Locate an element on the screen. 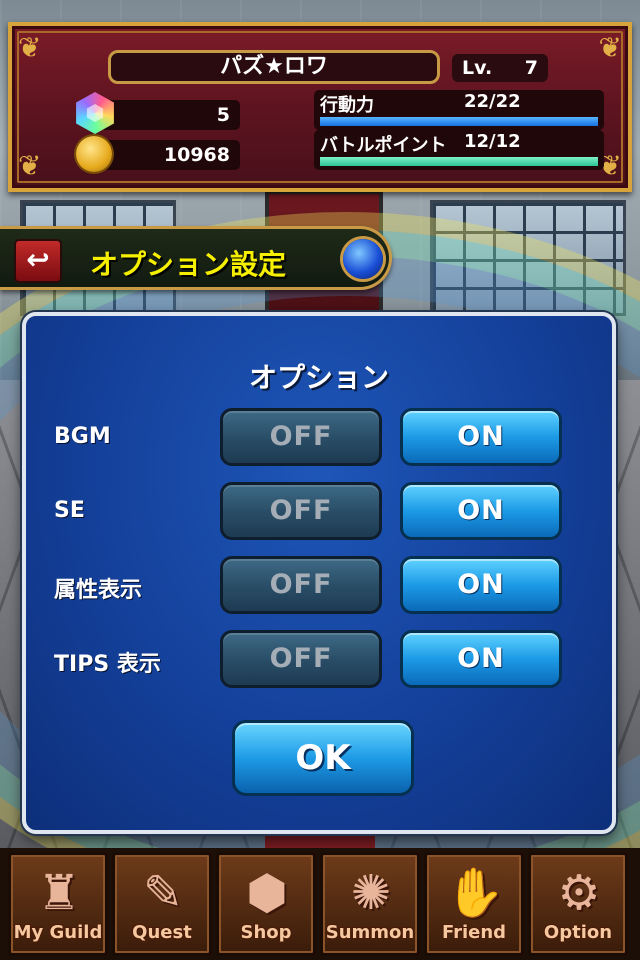  battle-point-value: 12/12 is located at coordinates (492, 141).